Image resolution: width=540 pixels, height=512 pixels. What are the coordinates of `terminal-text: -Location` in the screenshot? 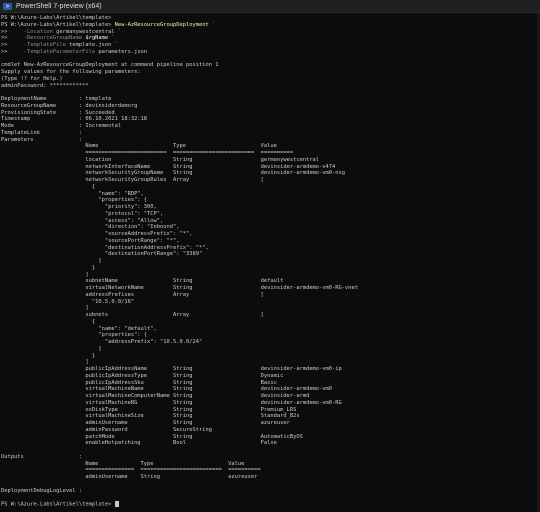 It's located at (38, 31).